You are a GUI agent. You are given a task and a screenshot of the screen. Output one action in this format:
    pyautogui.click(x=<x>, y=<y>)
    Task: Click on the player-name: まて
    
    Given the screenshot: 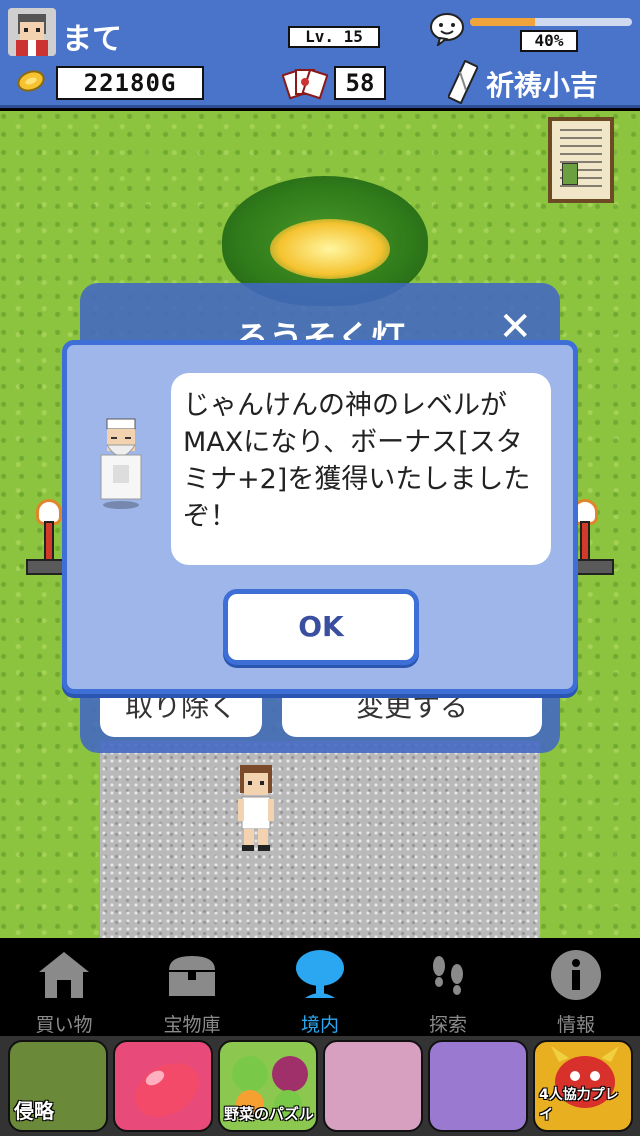 What is the action you would take?
    pyautogui.click(x=92, y=39)
    